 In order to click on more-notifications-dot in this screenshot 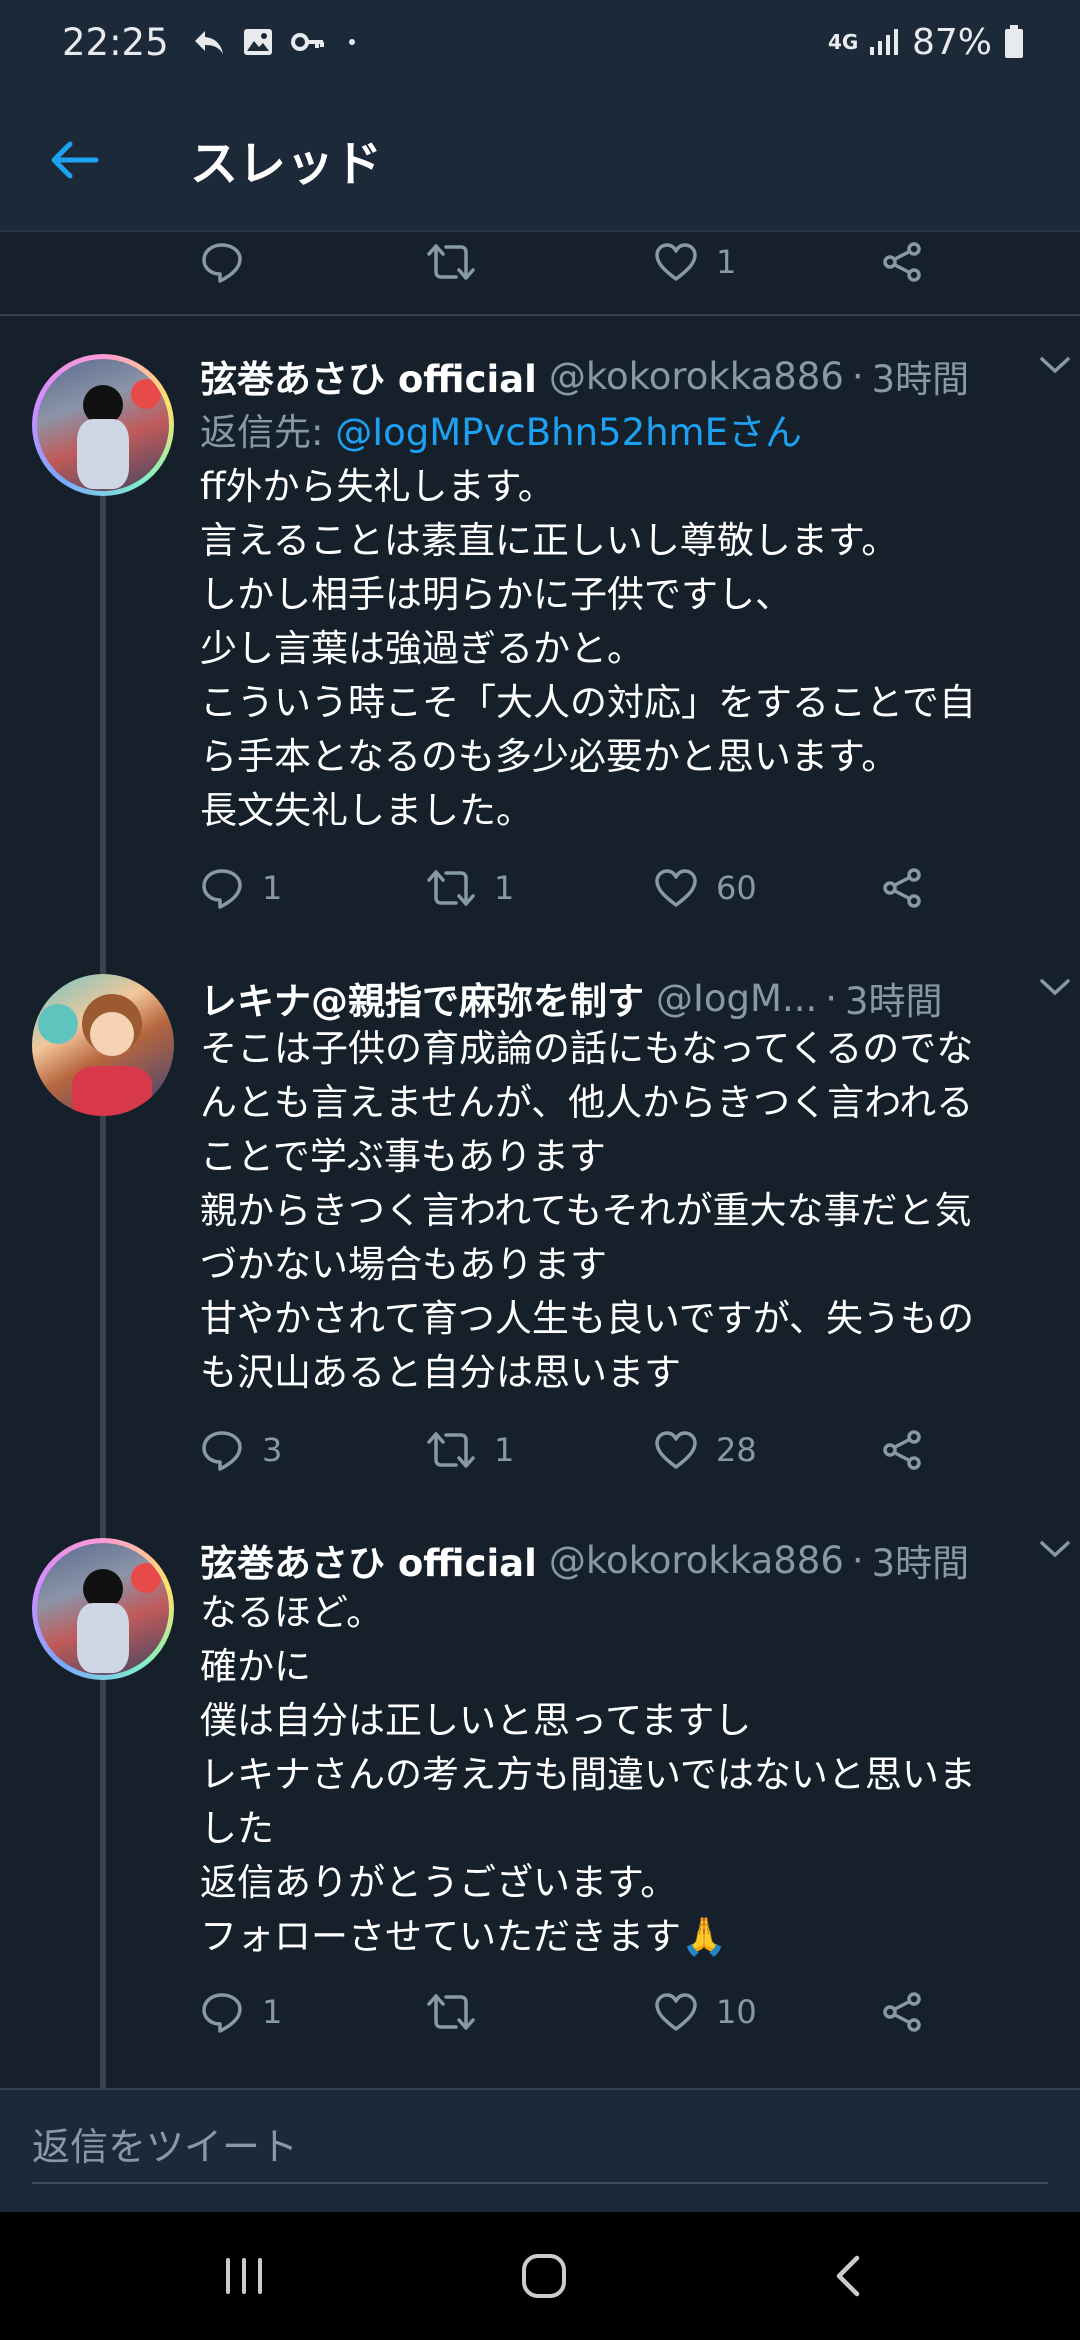, I will do `click(351, 42)`.